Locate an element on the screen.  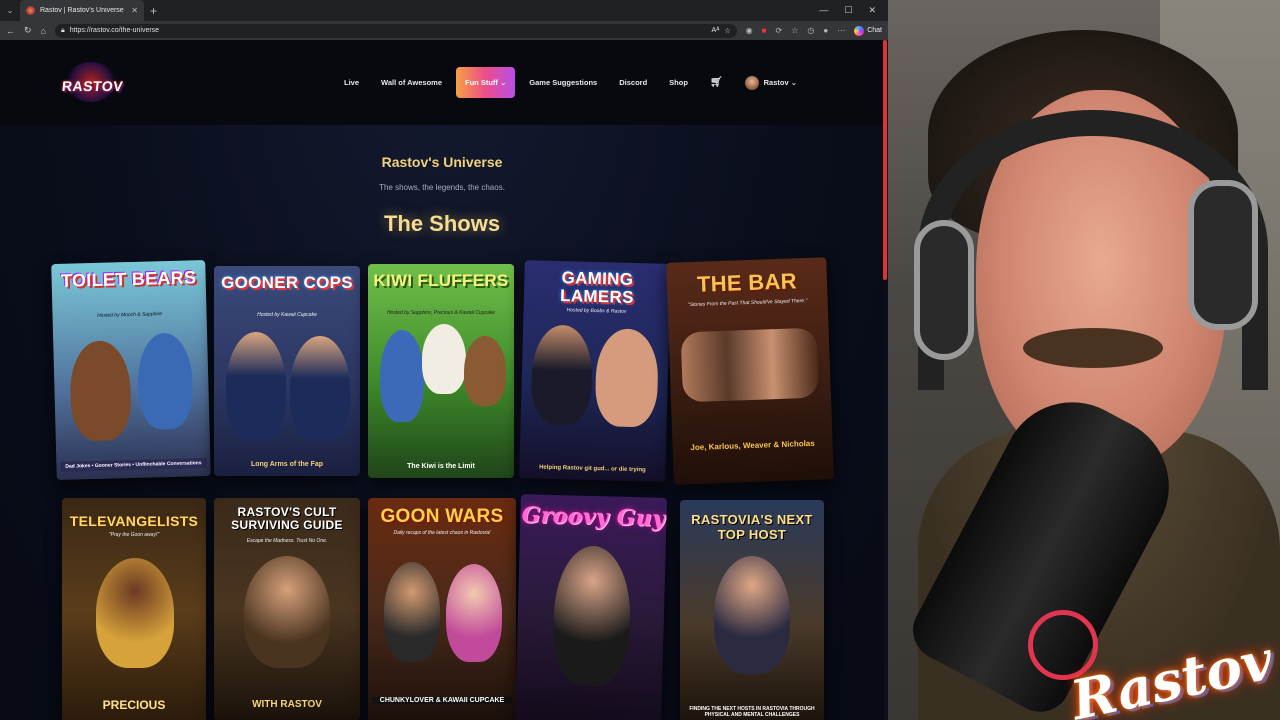
show-tagline: Joe, Karlous, Weaver & Nicholas is located at coordinates (752, 445).